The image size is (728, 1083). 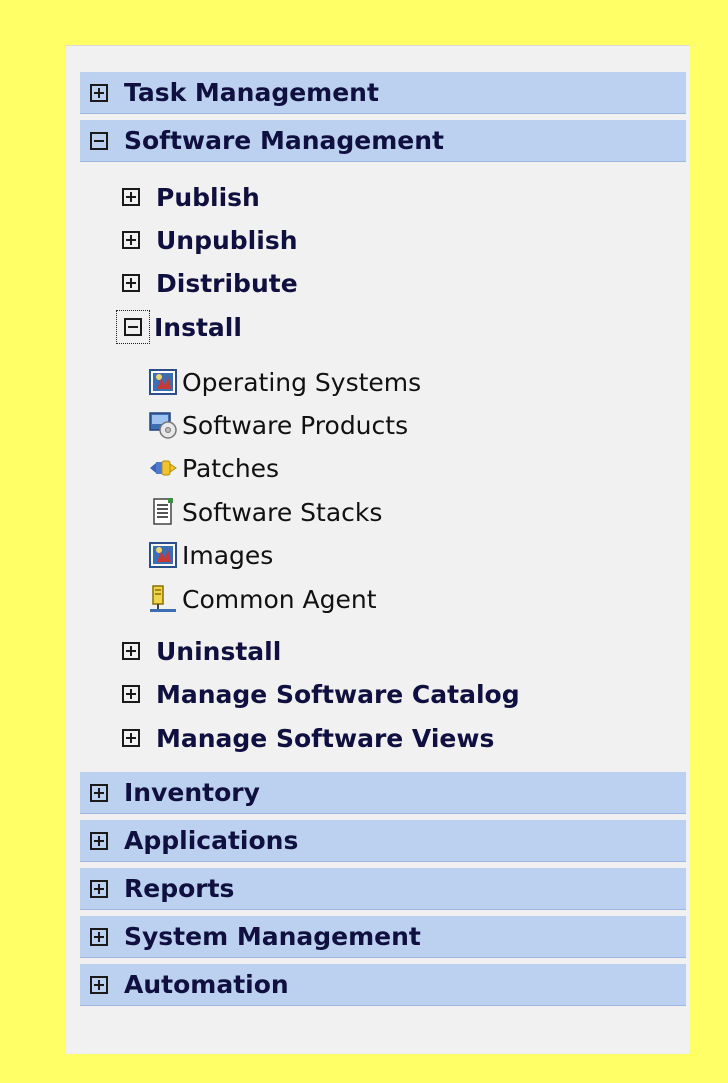 I want to click on nav-item-manage-software-catalog: Manage Software Catalog, so click(x=396, y=694).